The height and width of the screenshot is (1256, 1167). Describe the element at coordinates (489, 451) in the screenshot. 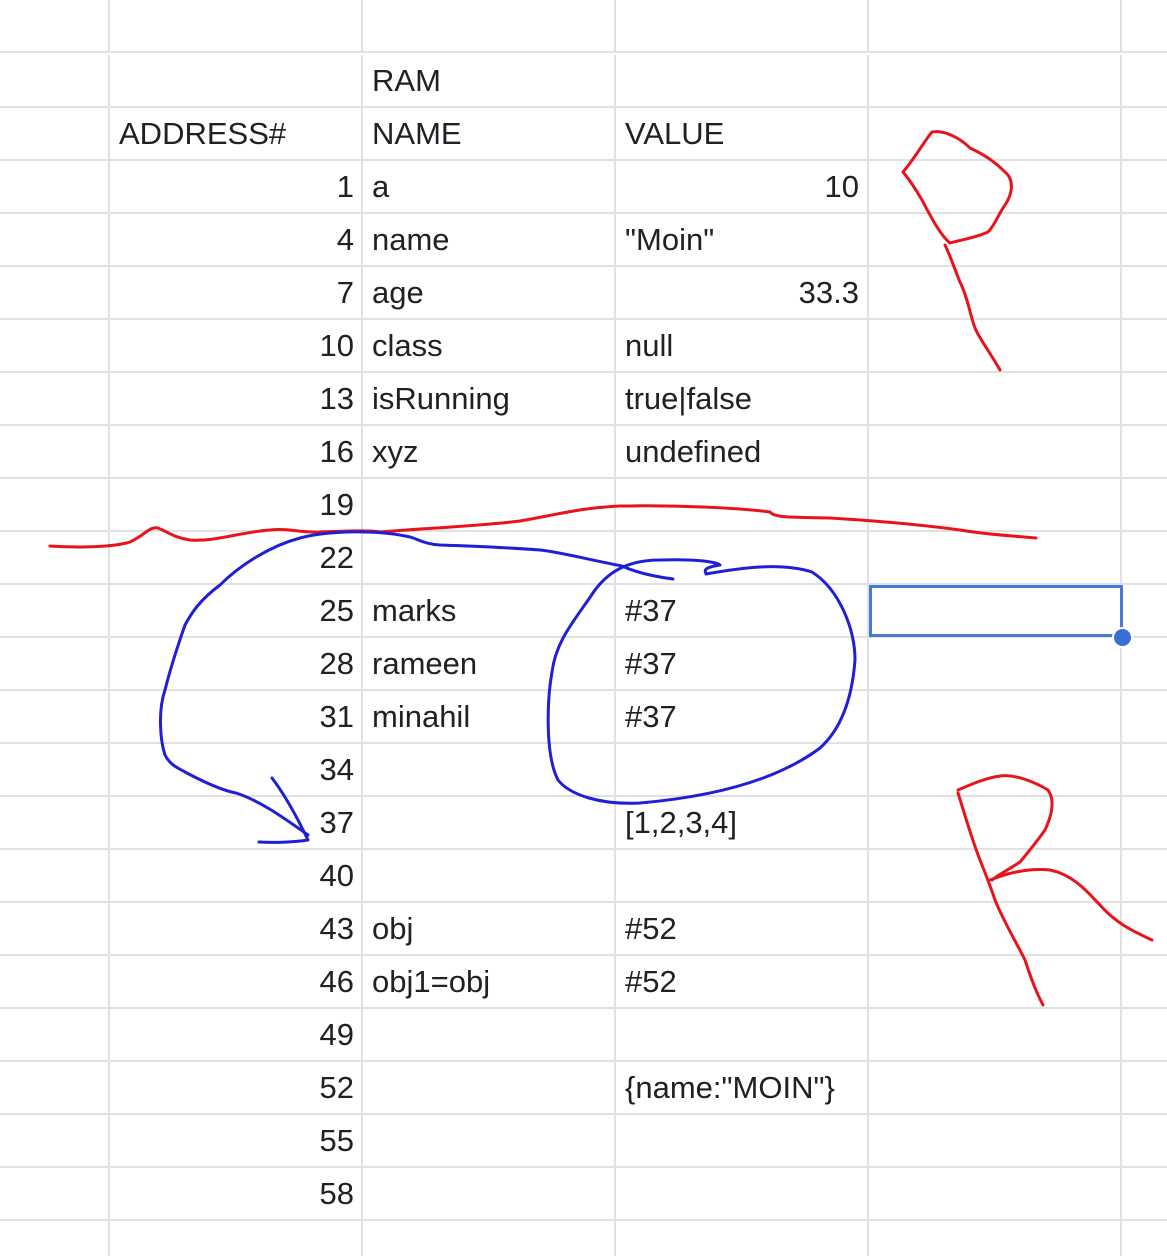

I see `name-cell: xyz` at that location.